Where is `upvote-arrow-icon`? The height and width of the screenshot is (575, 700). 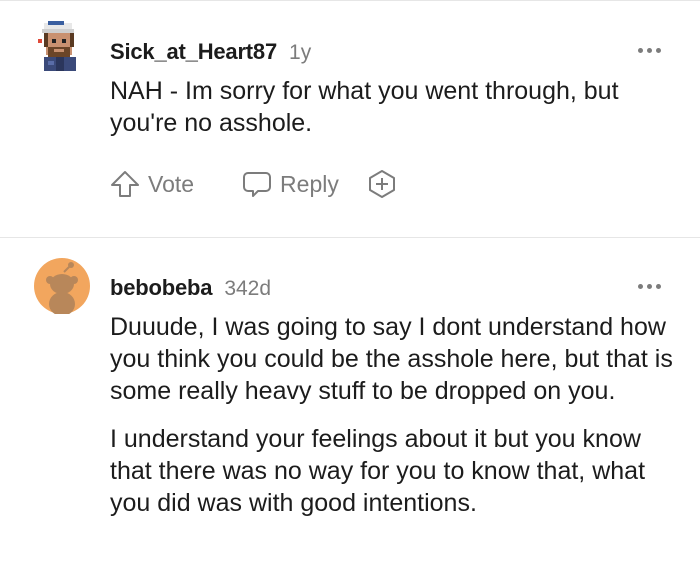
upvote-arrow-icon is located at coordinates (125, 184).